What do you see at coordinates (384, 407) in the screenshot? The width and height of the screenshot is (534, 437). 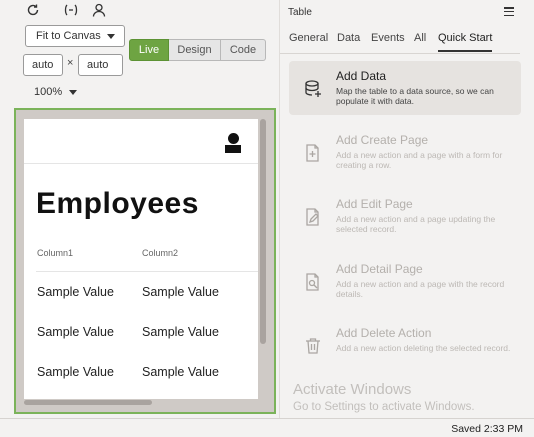 I see `activation-watermark-subtitle: Go to Settings to activate Windows.` at bounding box center [384, 407].